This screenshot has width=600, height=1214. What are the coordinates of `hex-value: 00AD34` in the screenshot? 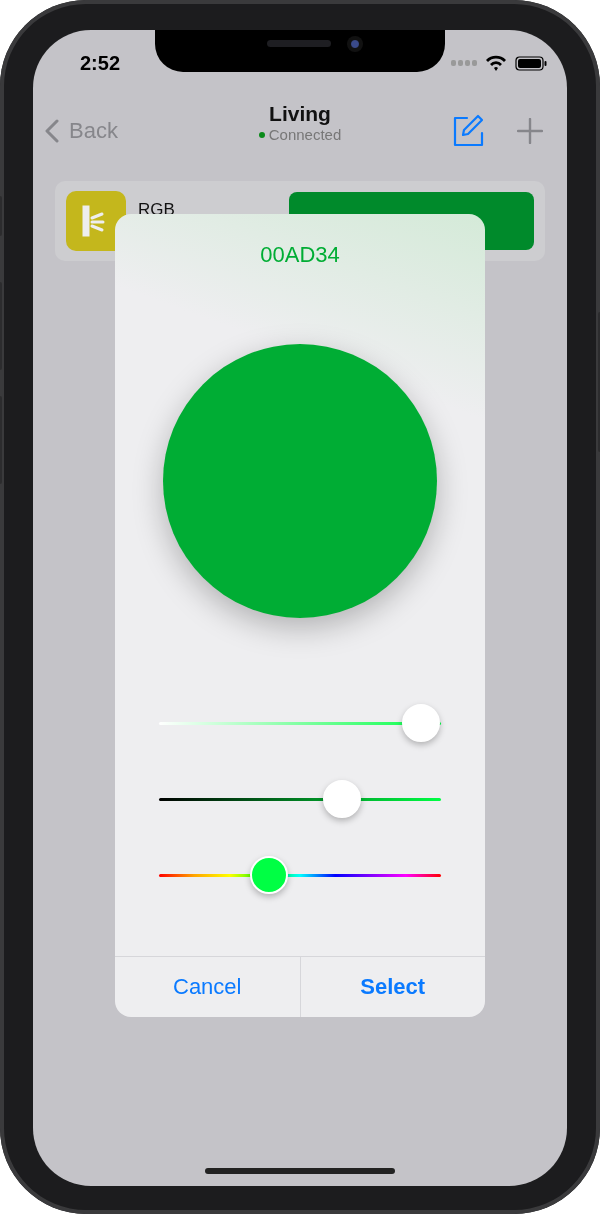 It's located at (300, 255).